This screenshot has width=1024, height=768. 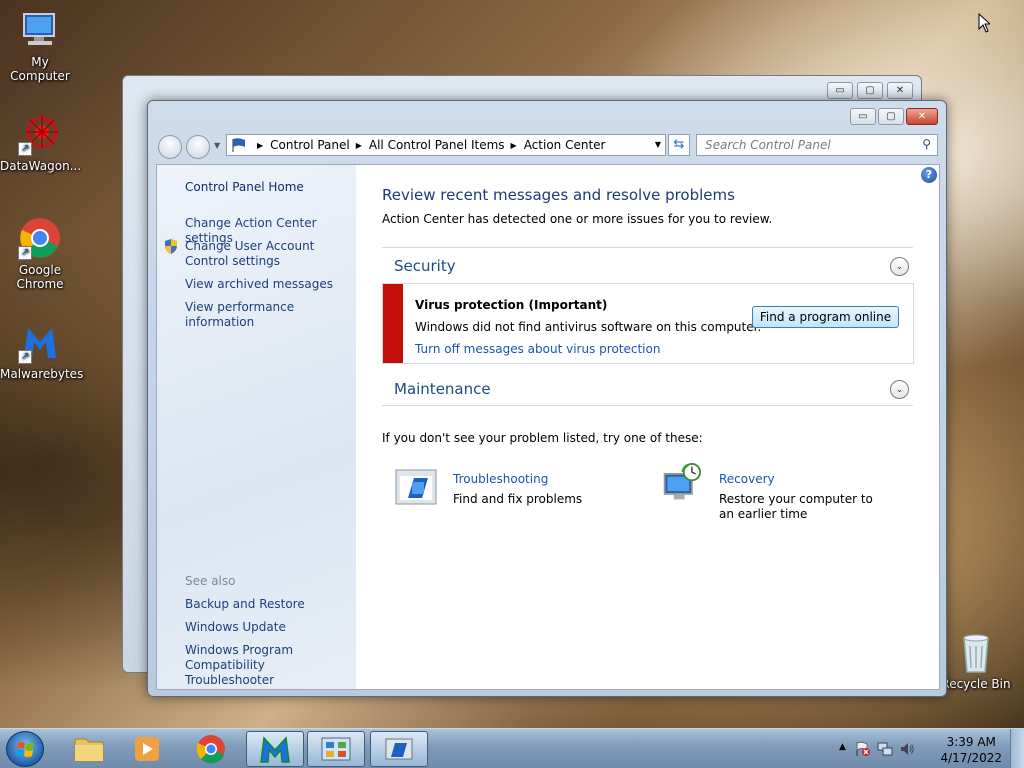 I want to click on security-label: Security, so click(x=425, y=266).